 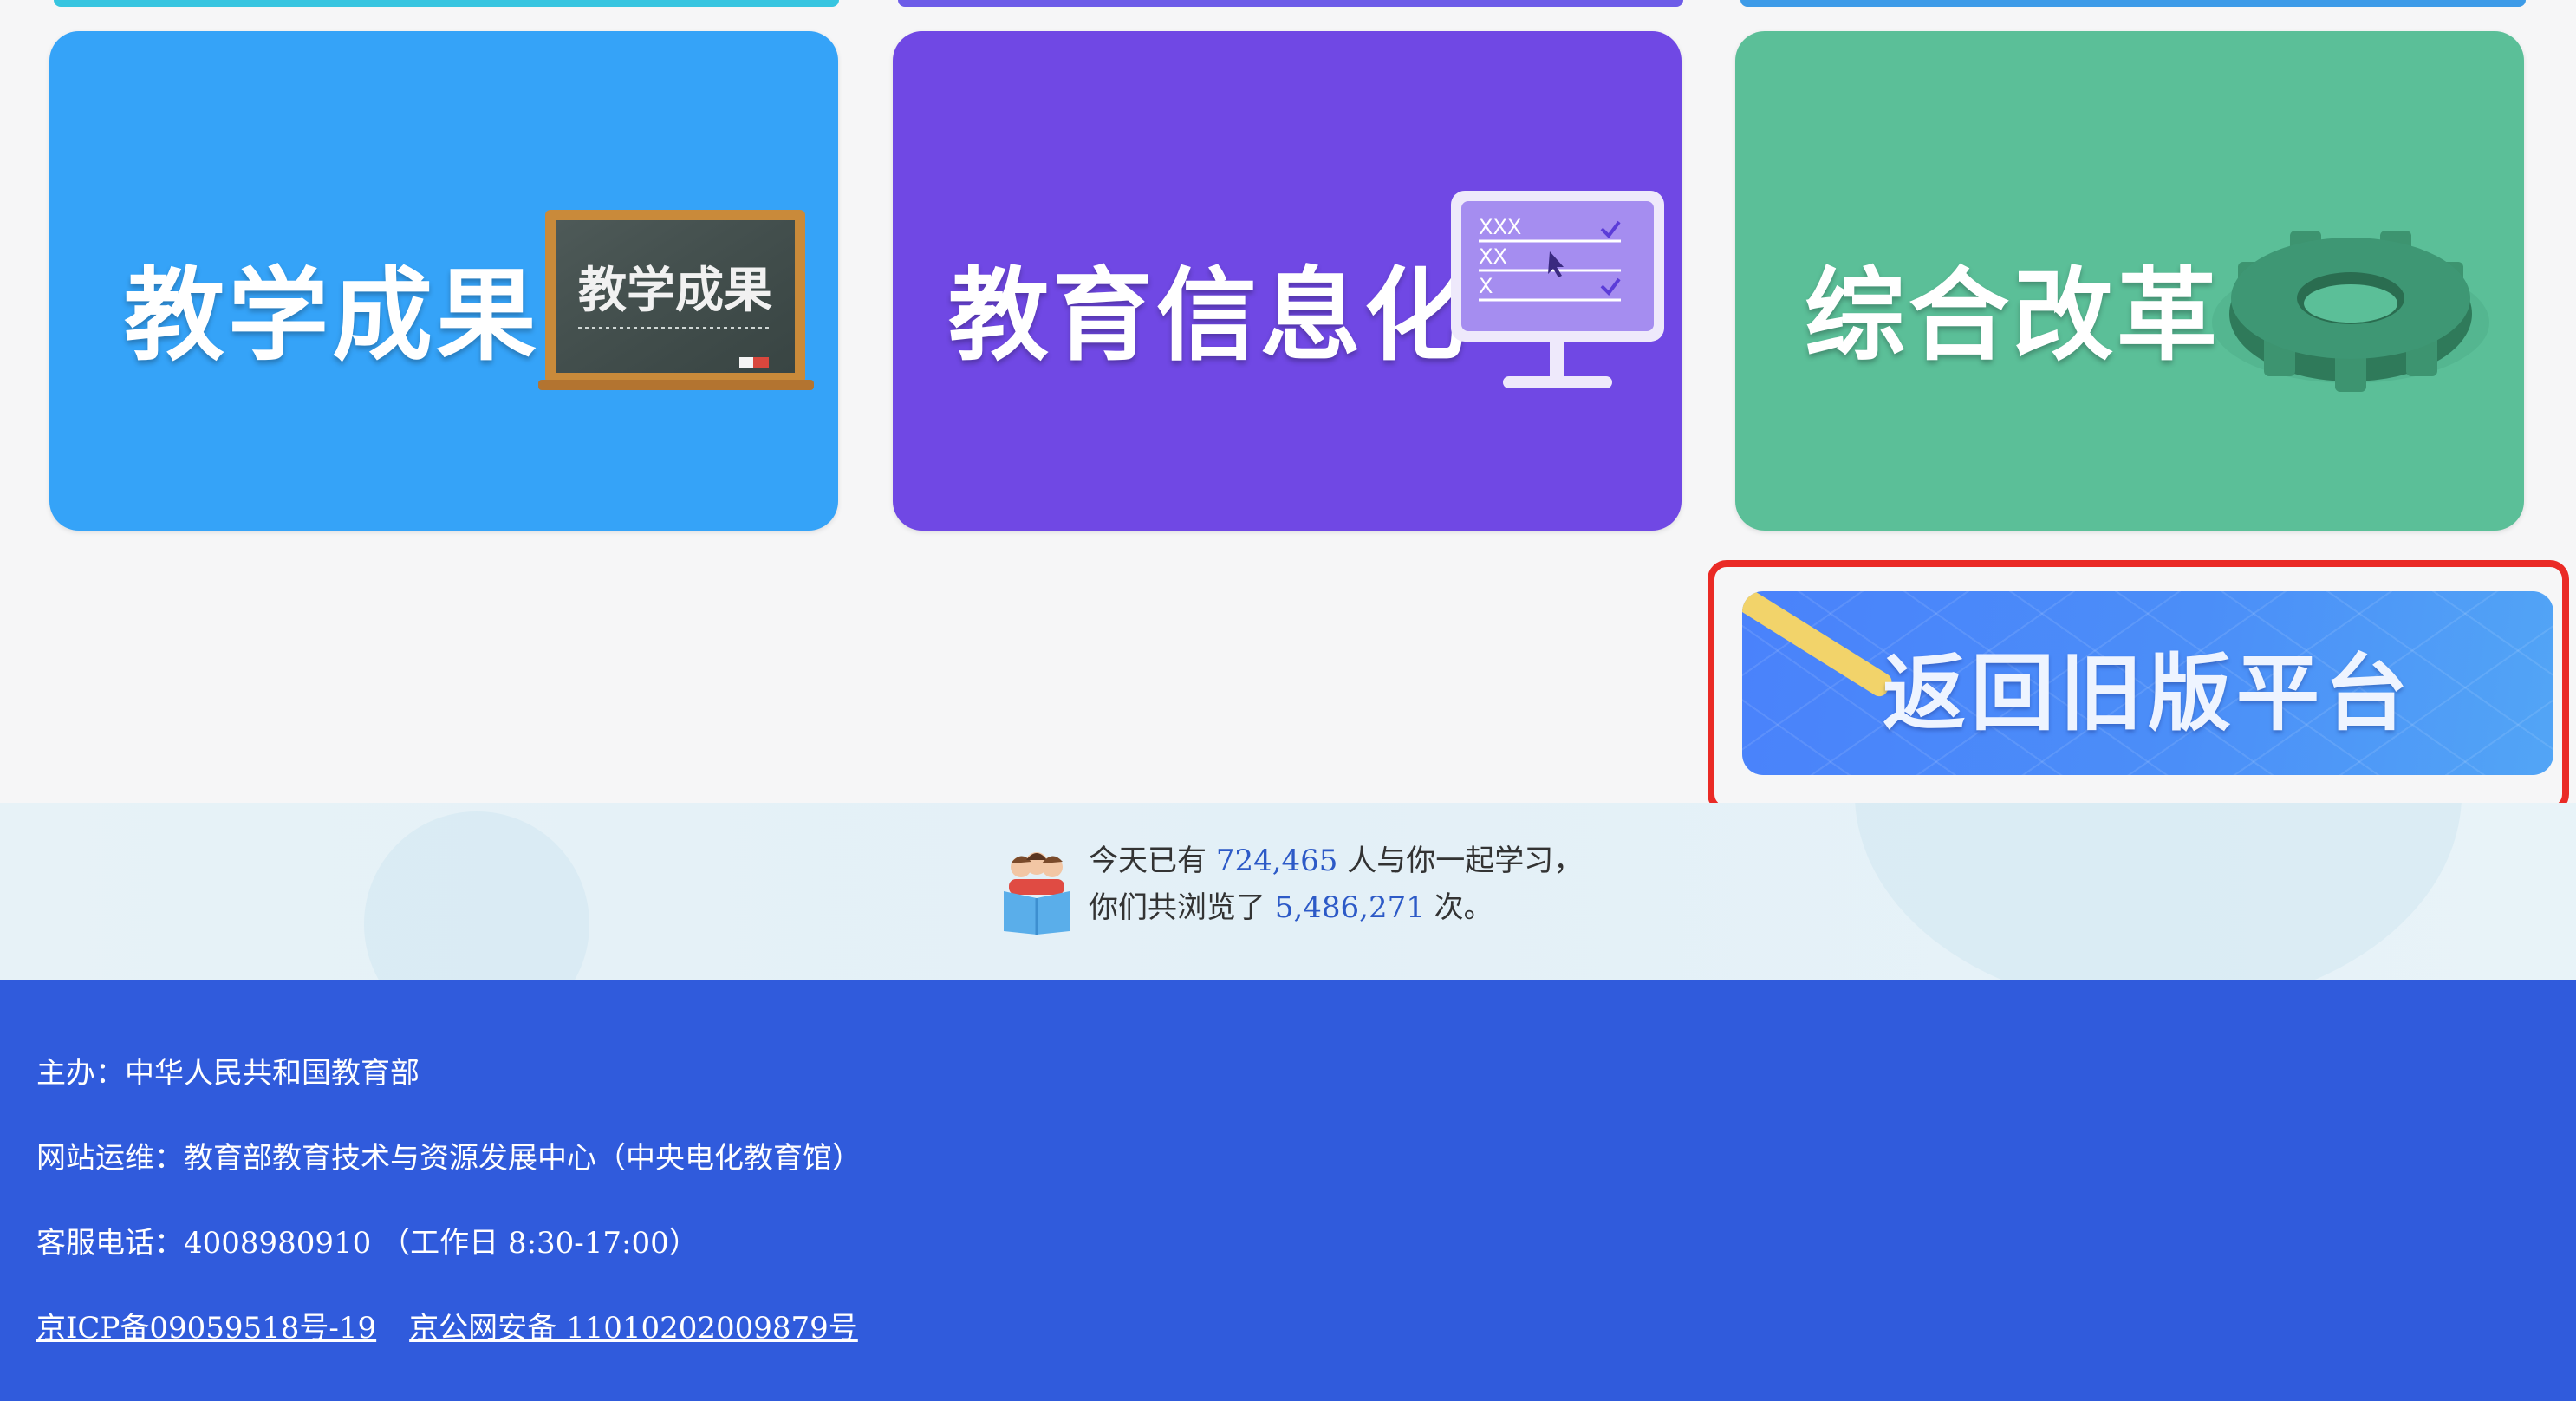 What do you see at coordinates (1276, 861) in the screenshot?
I see `learner-count: 724,465` at bounding box center [1276, 861].